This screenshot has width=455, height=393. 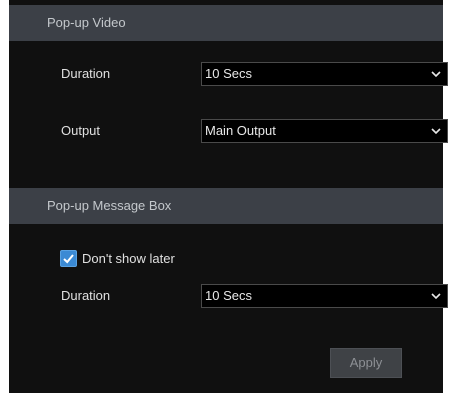 I want to click on message-duration-label: Duration, so click(x=86, y=295).